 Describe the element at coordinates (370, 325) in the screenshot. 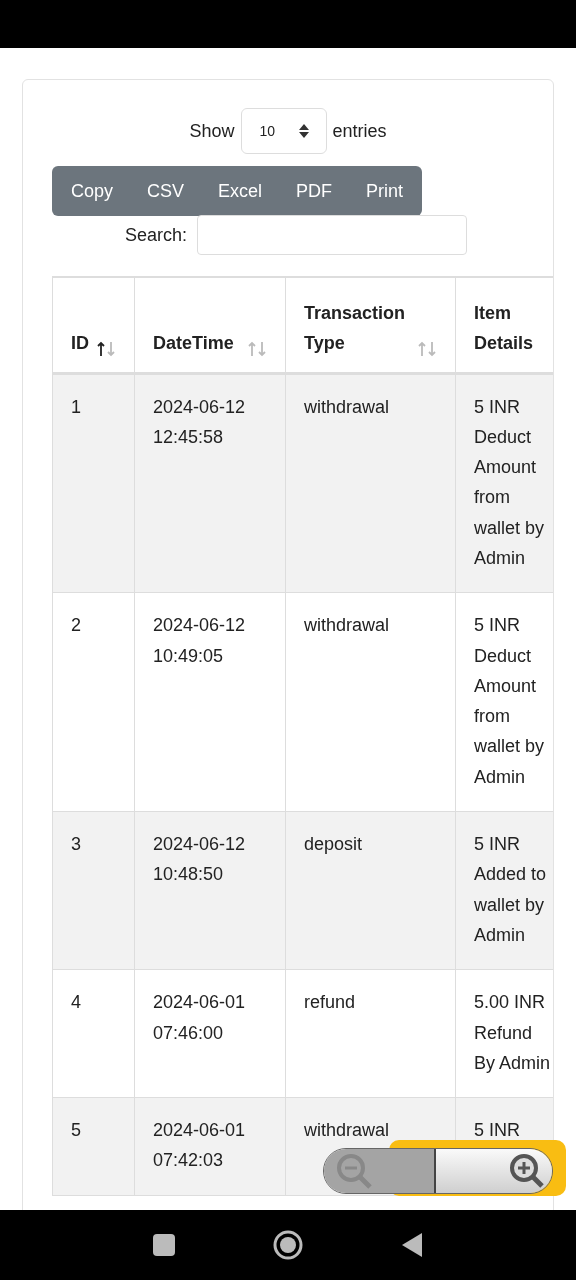

I see `column-header: Transaction Type` at that location.